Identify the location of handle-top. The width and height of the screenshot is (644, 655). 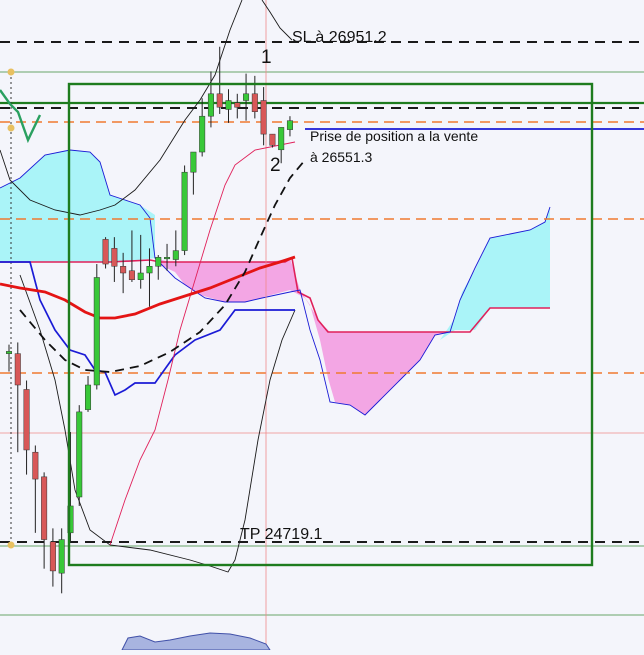
(11, 72).